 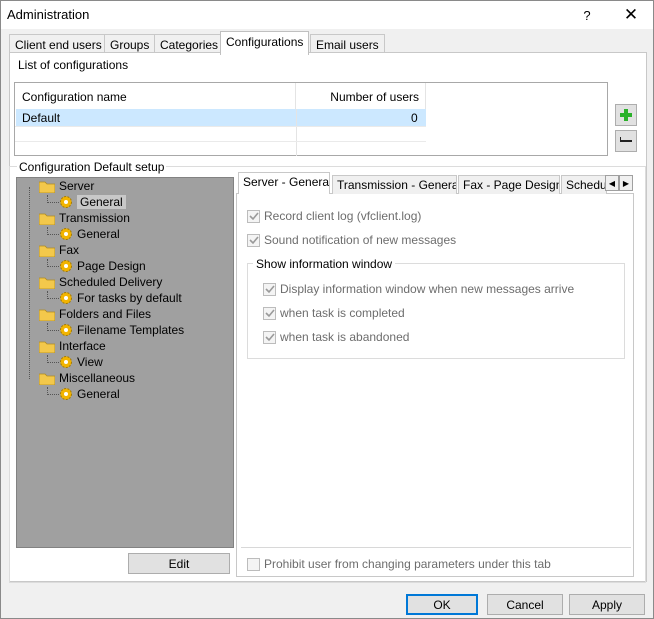 What do you see at coordinates (72, 346) in the screenshot?
I see `tree-node-interface: Interface` at bounding box center [72, 346].